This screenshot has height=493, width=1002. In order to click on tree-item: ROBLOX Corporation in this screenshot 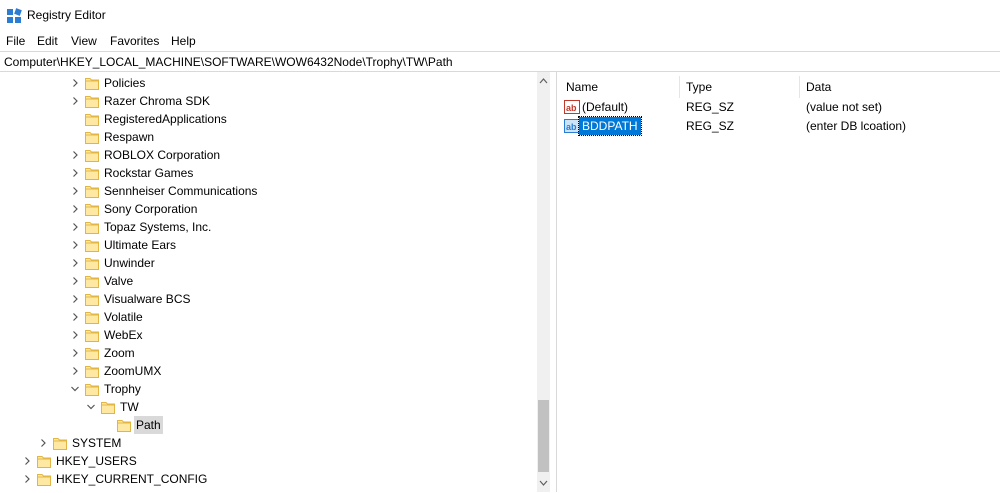, I will do `click(265, 155)`.